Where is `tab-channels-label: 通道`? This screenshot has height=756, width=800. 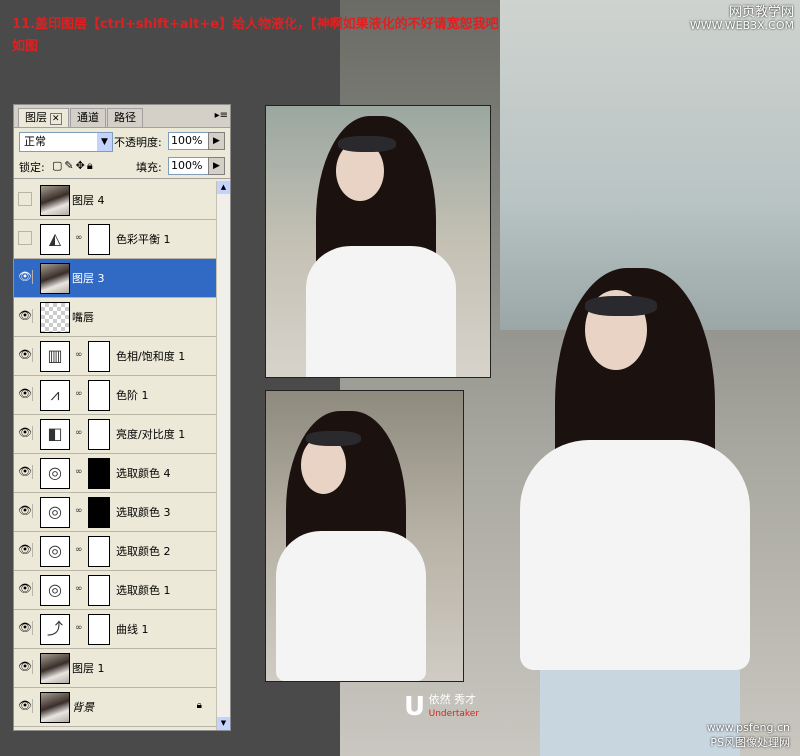 tab-channels-label: 通道 is located at coordinates (88, 117).